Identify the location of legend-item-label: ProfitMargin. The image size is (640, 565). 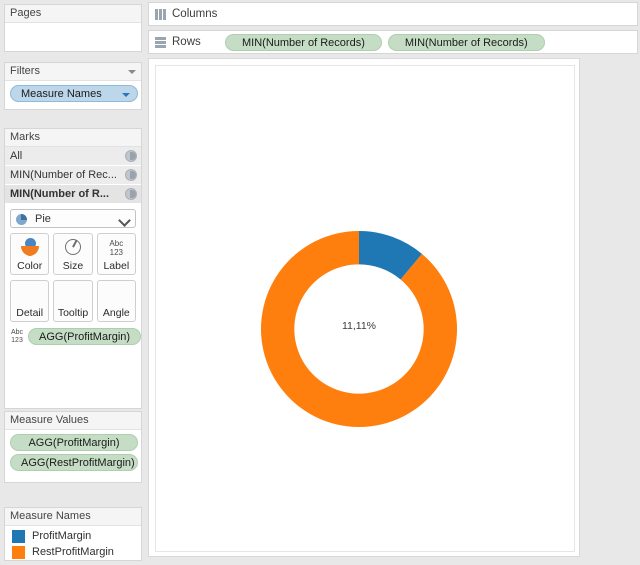
(62, 536).